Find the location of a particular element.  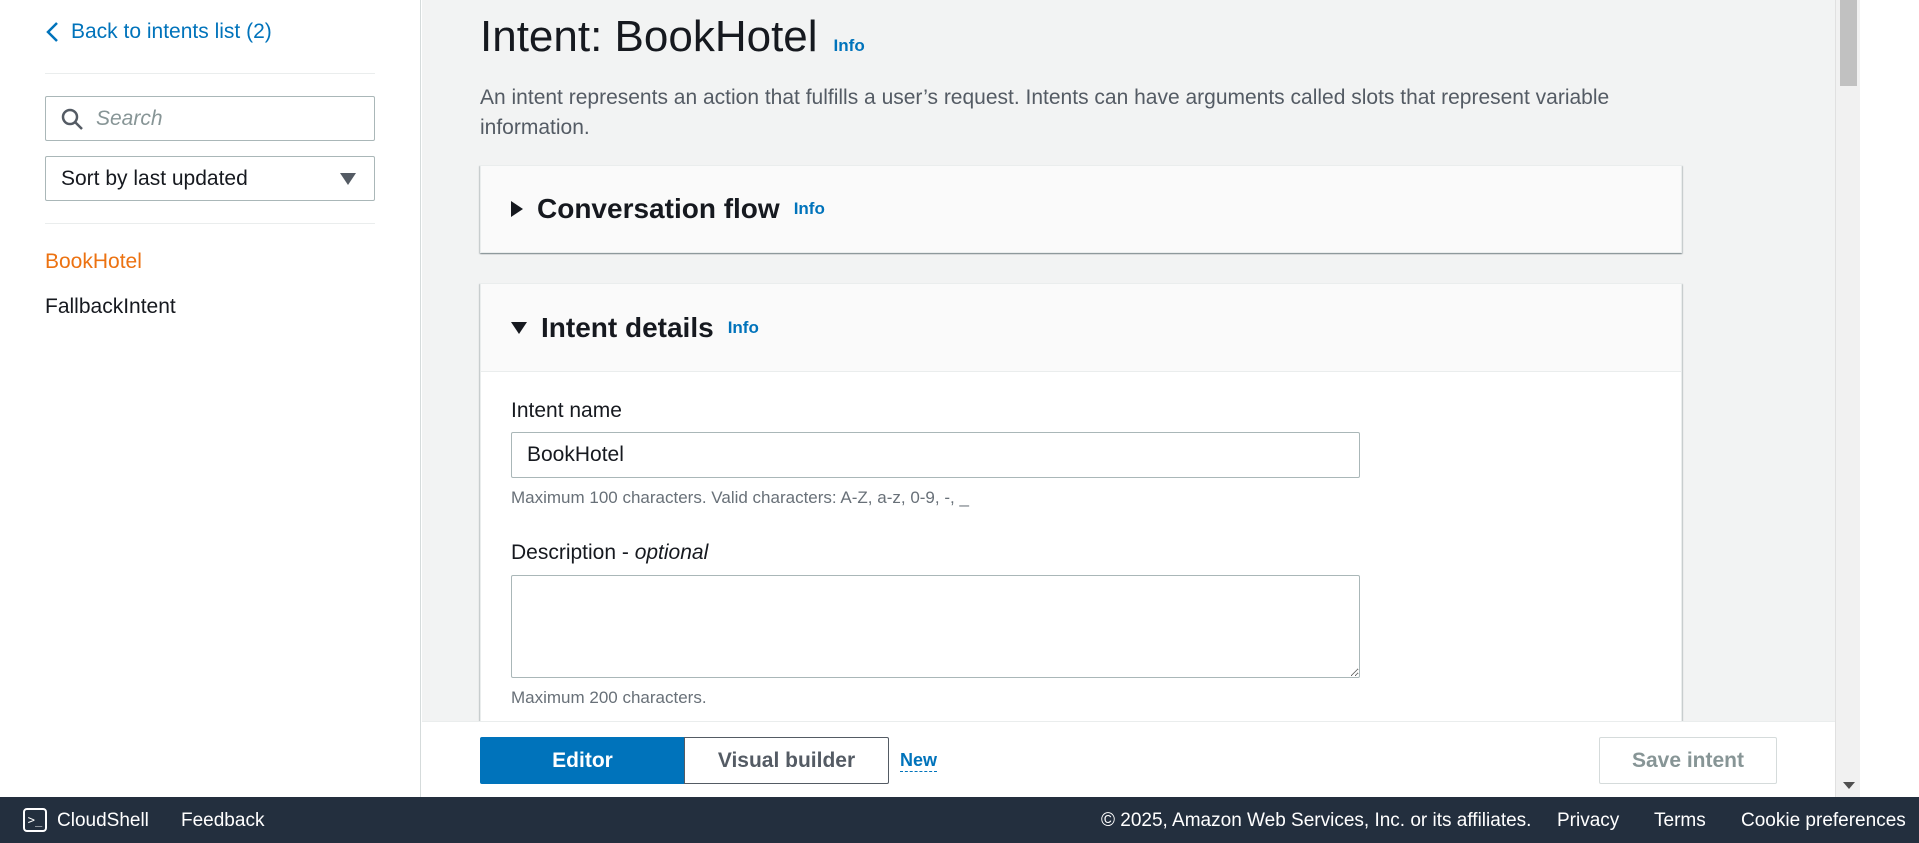

new-badge-link: New is located at coordinates (919, 761).